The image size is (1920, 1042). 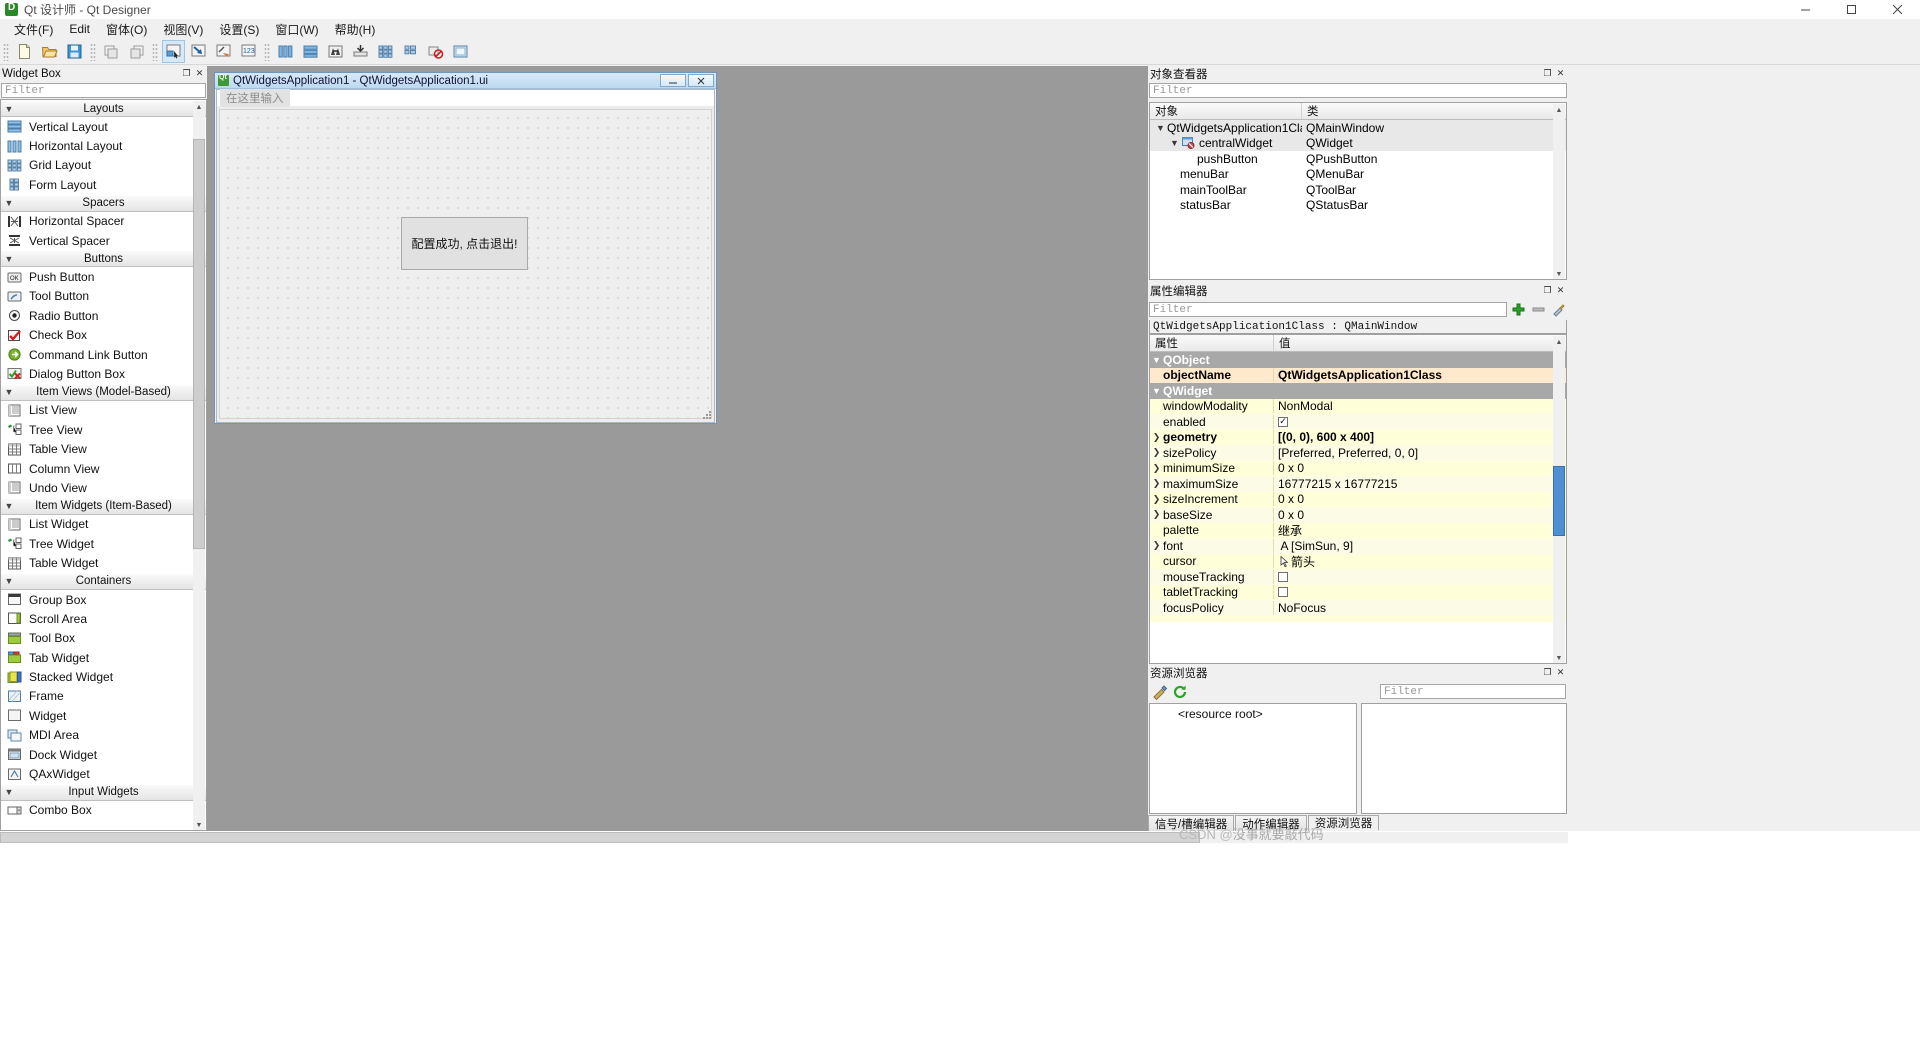 What do you see at coordinates (103, 676) in the screenshot?
I see `widget-item-stacked-widget: Stacked Widget` at bounding box center [103, 676].